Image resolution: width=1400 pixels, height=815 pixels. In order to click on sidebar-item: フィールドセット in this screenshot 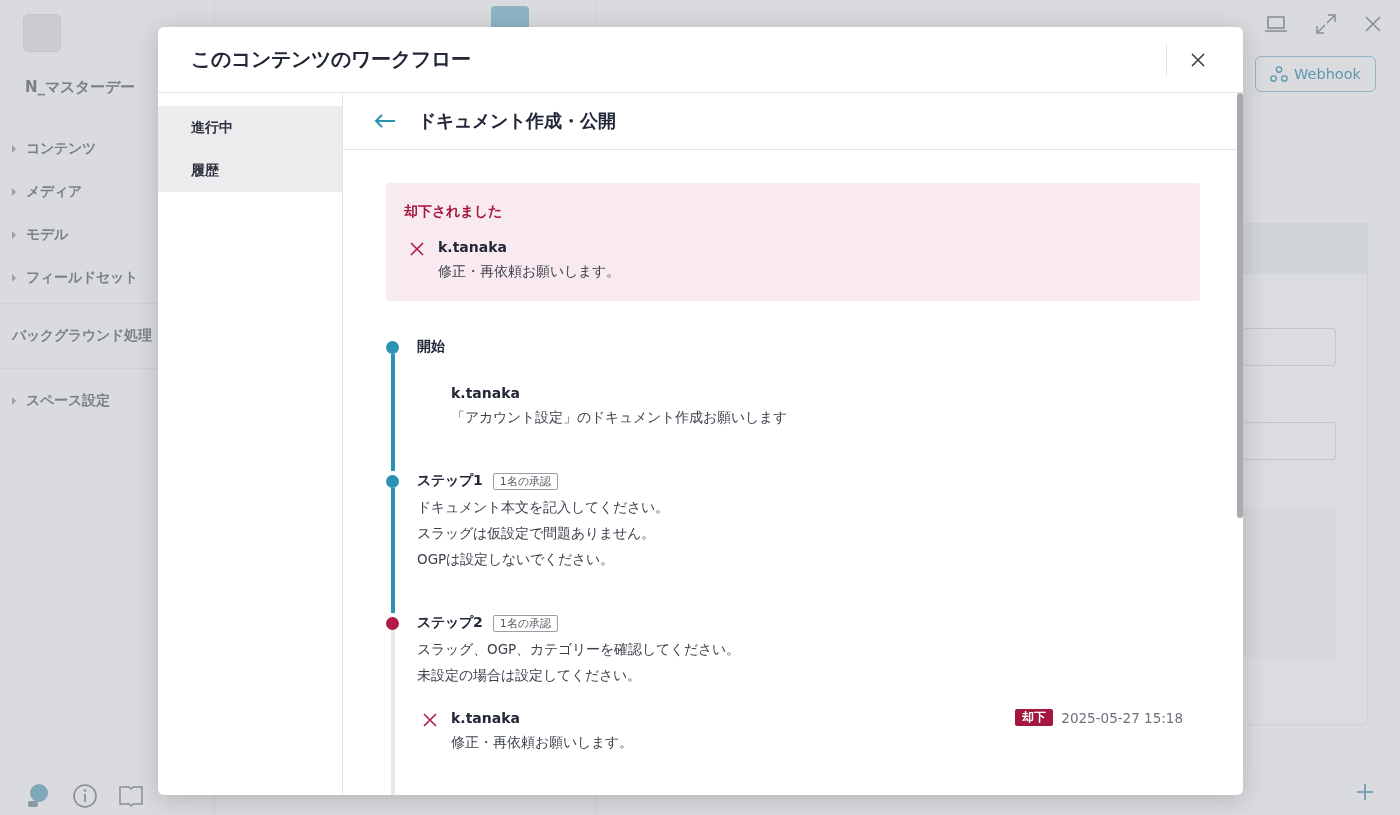, I will do `click(107, 277)`.